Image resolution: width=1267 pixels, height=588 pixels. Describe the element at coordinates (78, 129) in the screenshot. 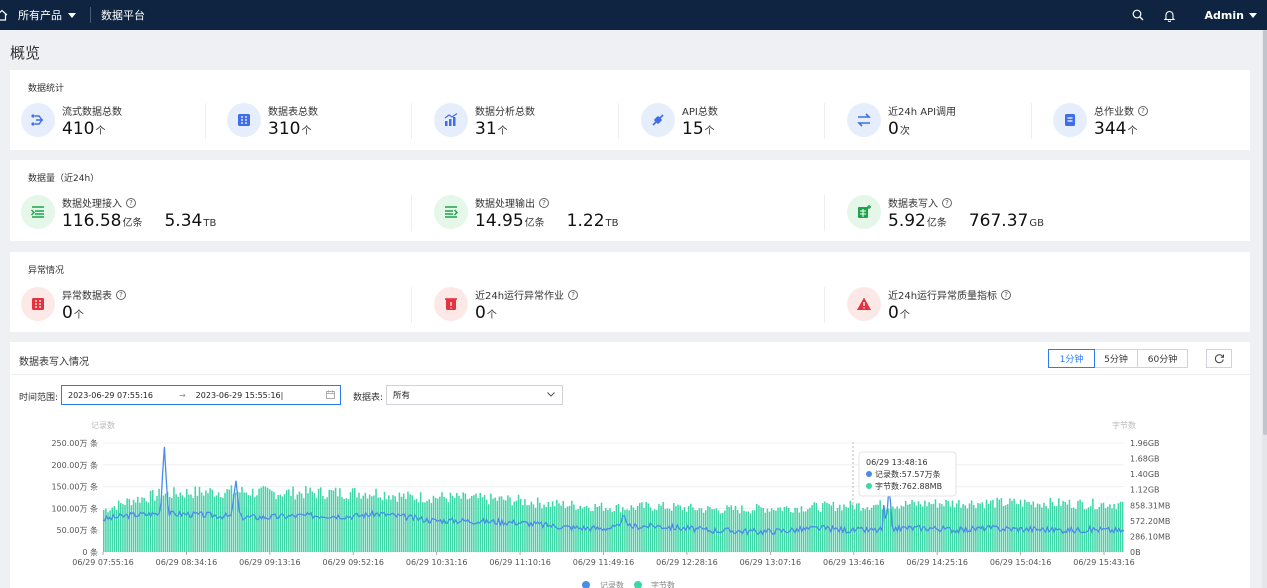

I see `stat-value: 410` at that location.